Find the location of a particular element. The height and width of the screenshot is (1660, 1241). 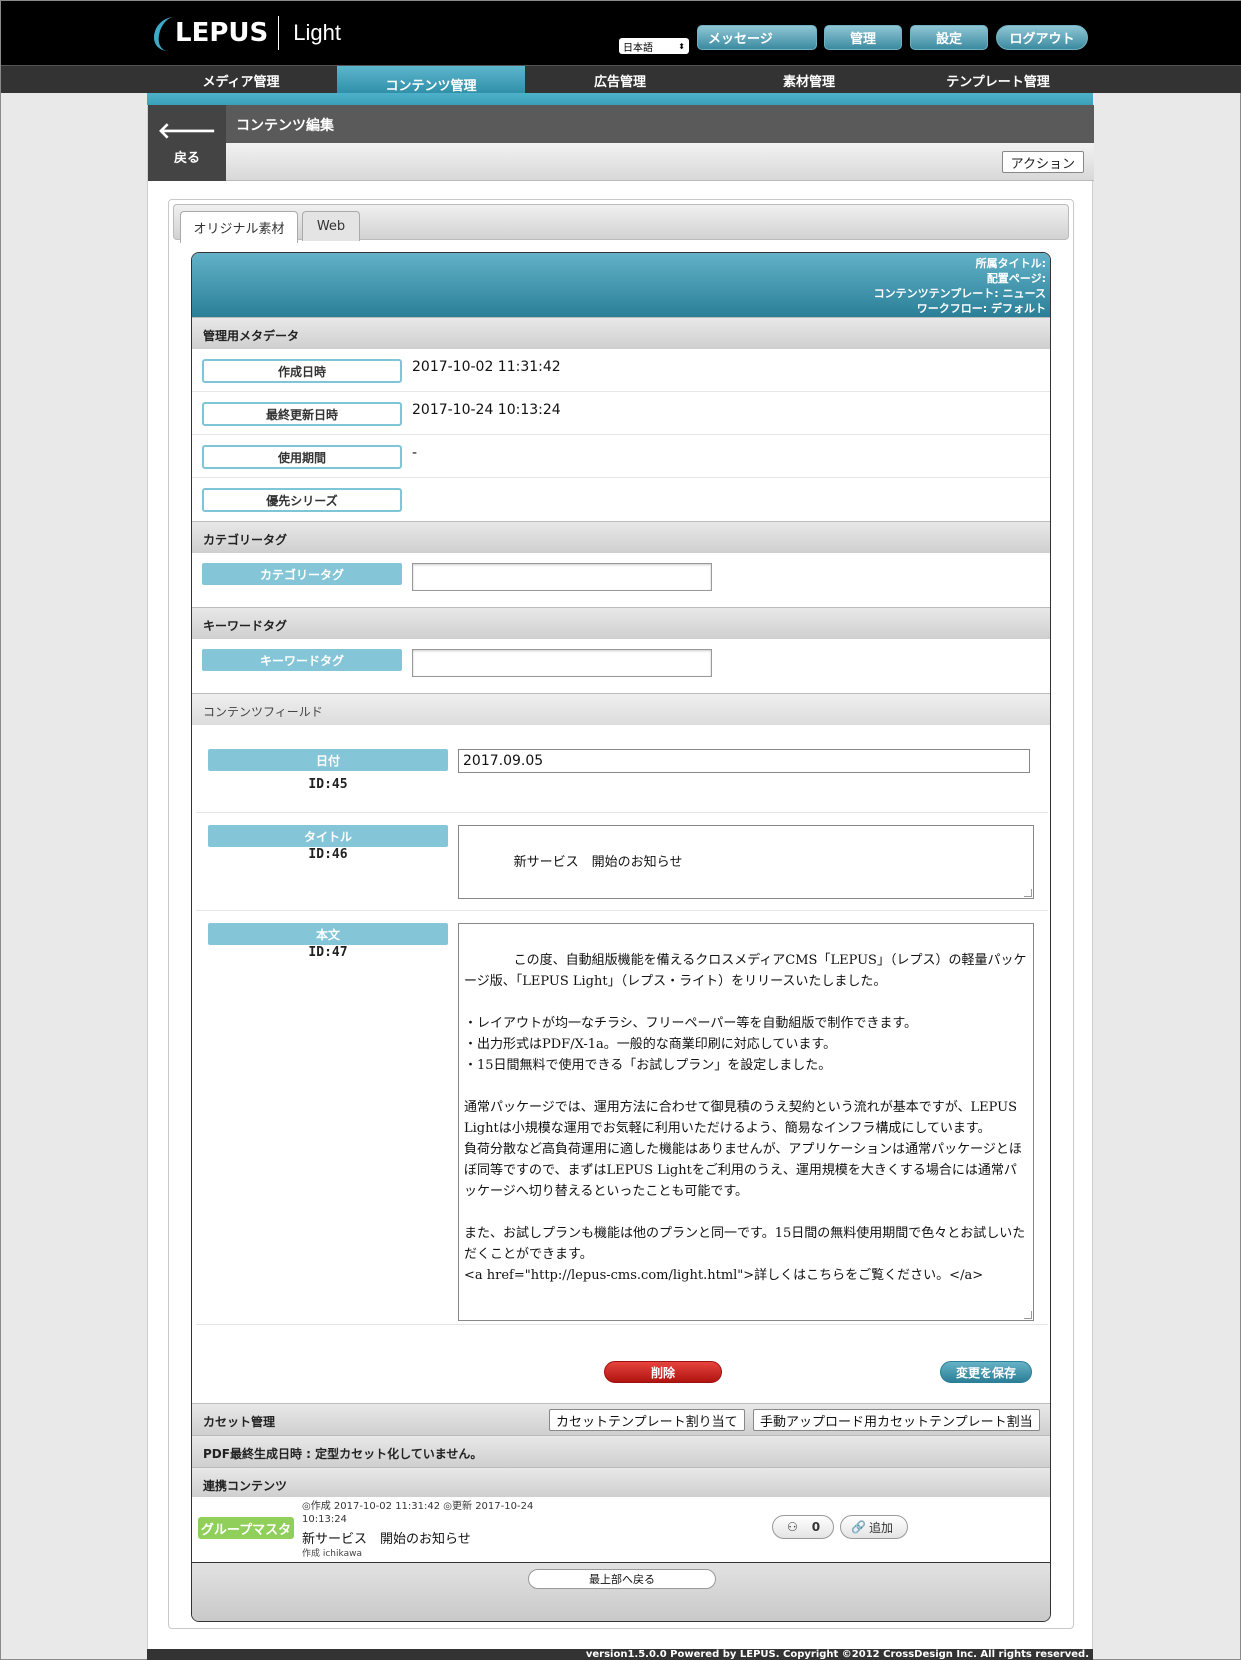

back-label: 戻る is located at coordinates (186, 158).